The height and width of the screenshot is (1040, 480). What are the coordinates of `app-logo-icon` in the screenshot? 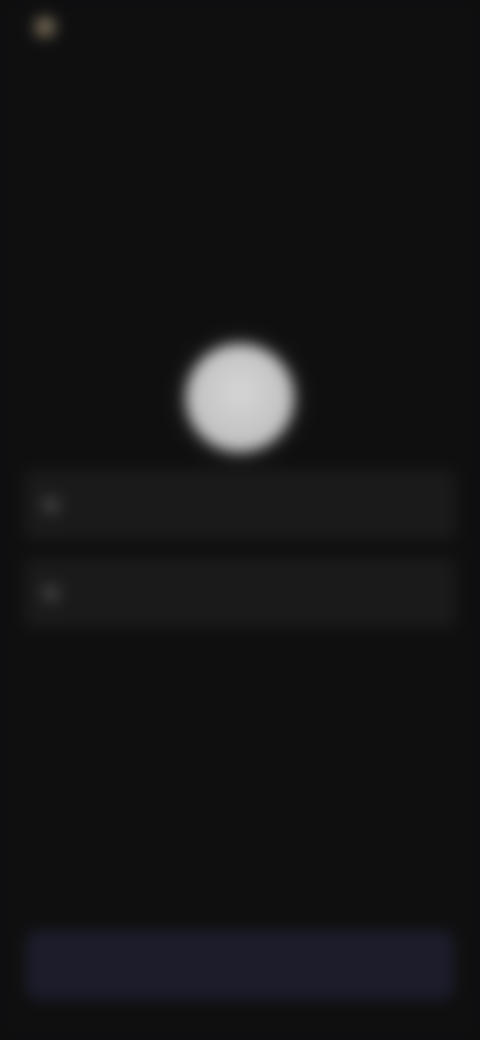 It's located at (45, 27).